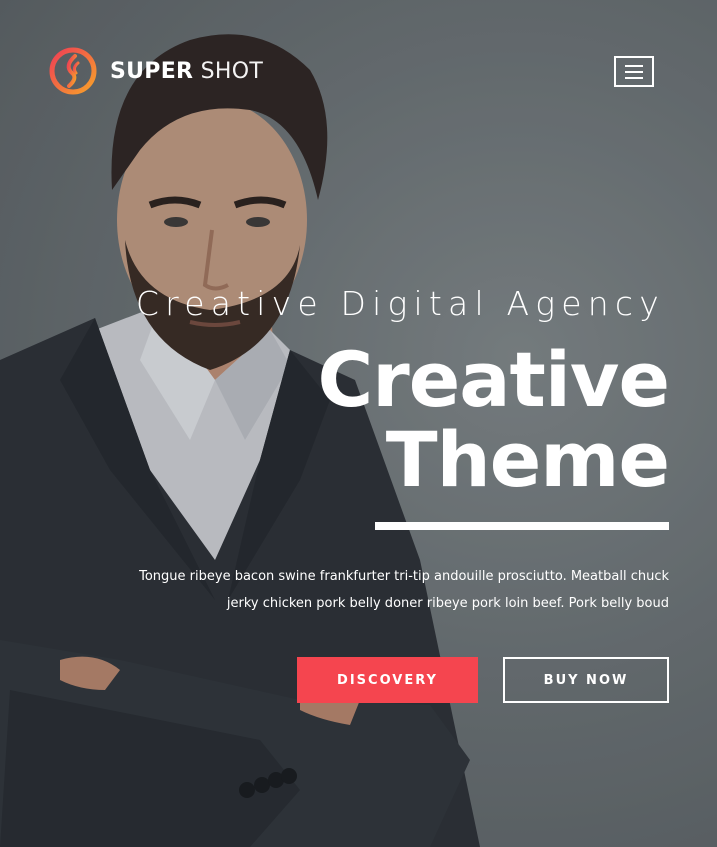 This screenshot has width=717, height=847. Describe the element at coordinates (73, 71) in the screenshot. I see `flame-circle-logo-icon` at that location.